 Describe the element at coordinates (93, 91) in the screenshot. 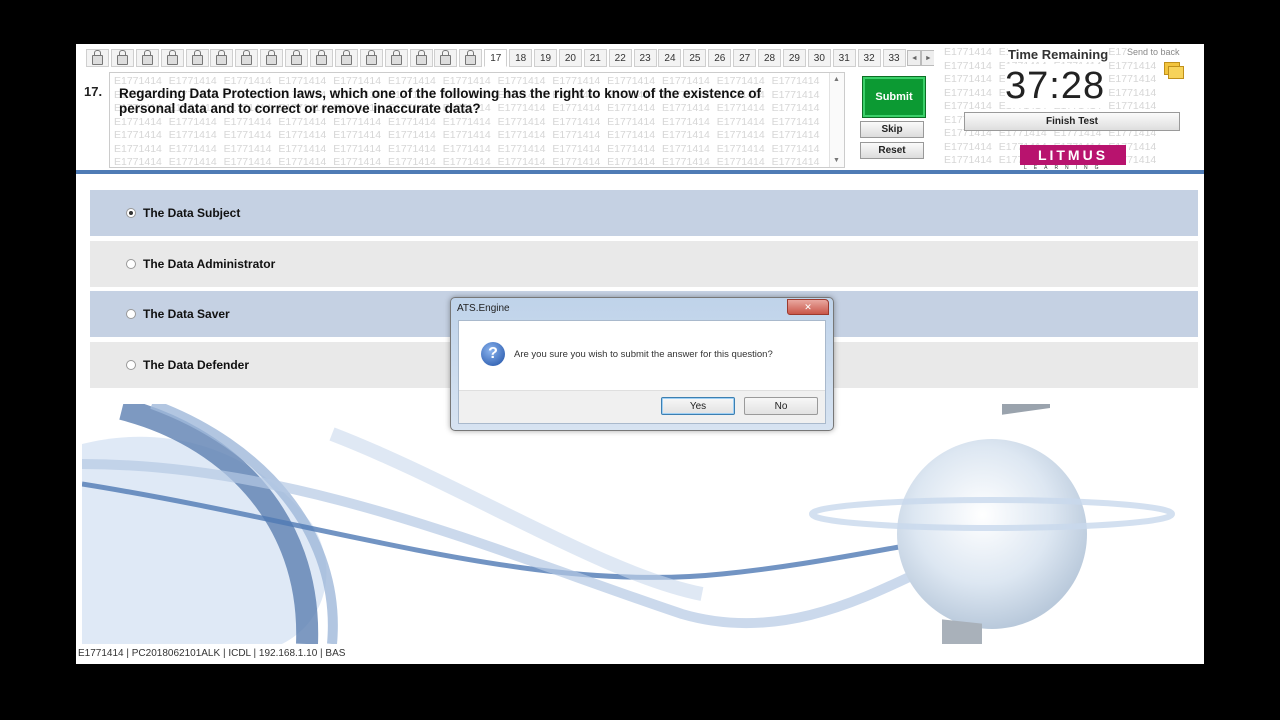

I see `question-number: 17.` at that location.